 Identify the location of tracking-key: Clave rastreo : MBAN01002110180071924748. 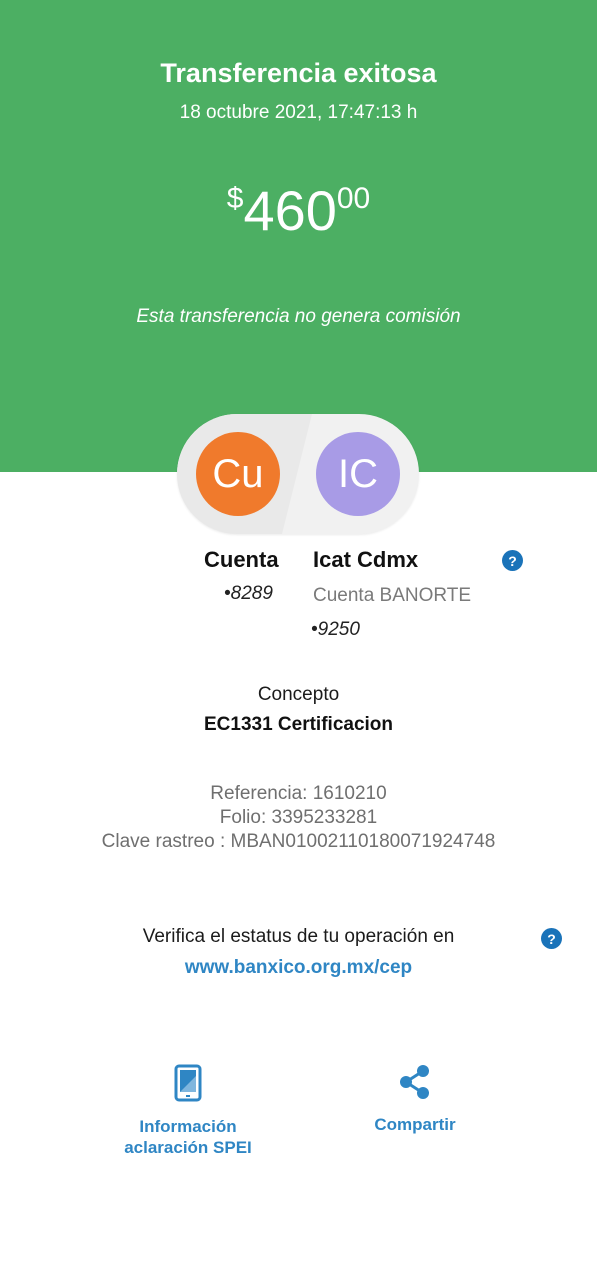
(298, 841).